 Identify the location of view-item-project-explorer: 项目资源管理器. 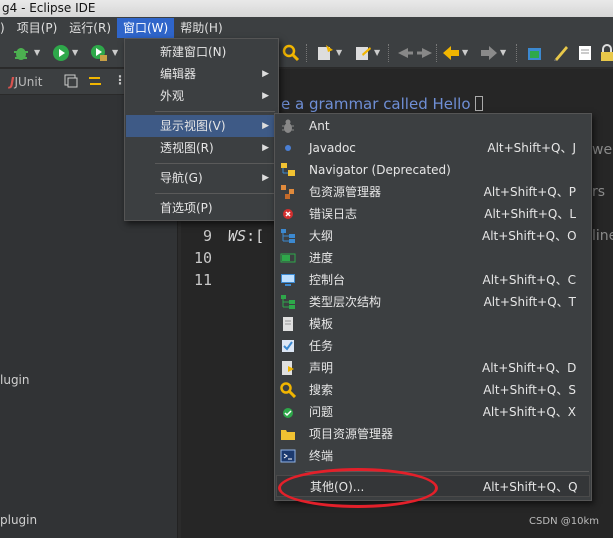
(433, 434).